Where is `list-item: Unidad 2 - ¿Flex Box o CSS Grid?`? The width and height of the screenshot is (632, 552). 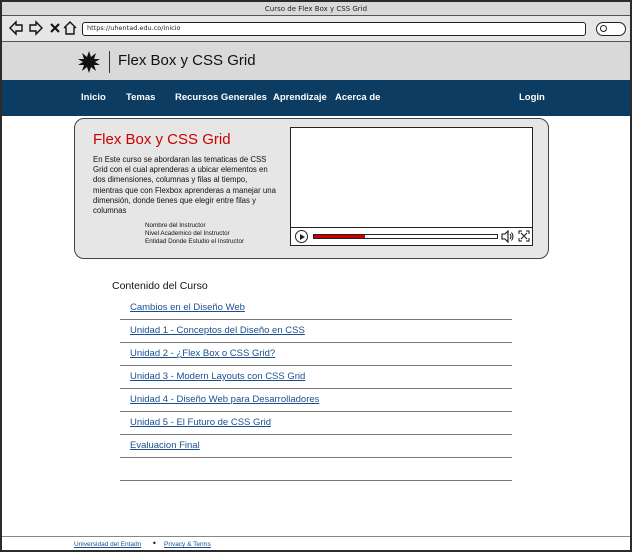
list-item: Unidad 2 - ¿Flex Box o CSS Grid? is located at coordinates (316, 354).